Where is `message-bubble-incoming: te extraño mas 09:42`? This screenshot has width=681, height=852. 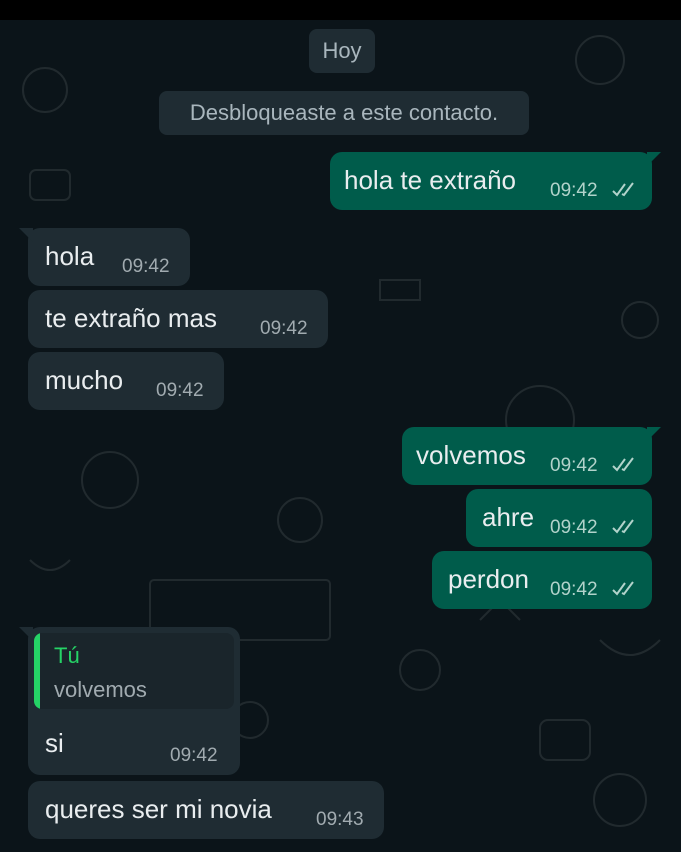 message-bubble-incoming: te extraño mas 09:42 is located at coordinates (178, 319).